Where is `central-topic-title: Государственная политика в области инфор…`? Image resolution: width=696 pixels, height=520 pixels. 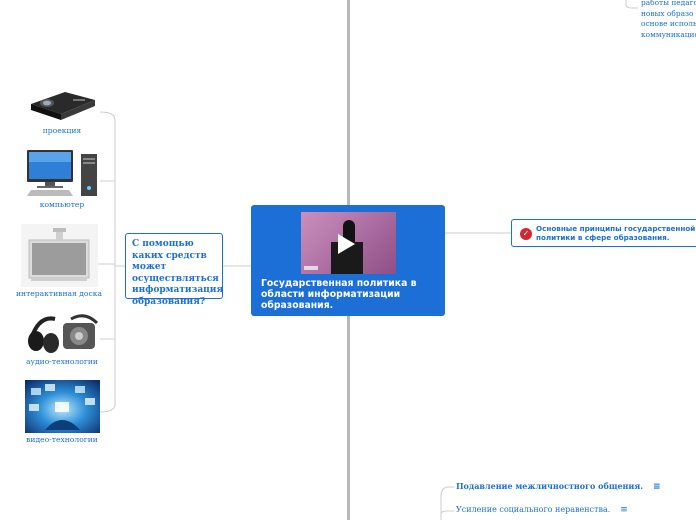
central-topic-title: Государственная политика в области инфор… is located at coordinates (339, 294).